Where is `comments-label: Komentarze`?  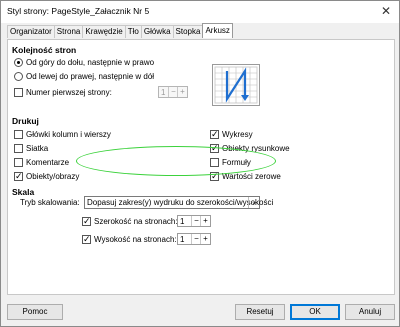
comments-label: Komentarze is located at coordinates (48, 162).